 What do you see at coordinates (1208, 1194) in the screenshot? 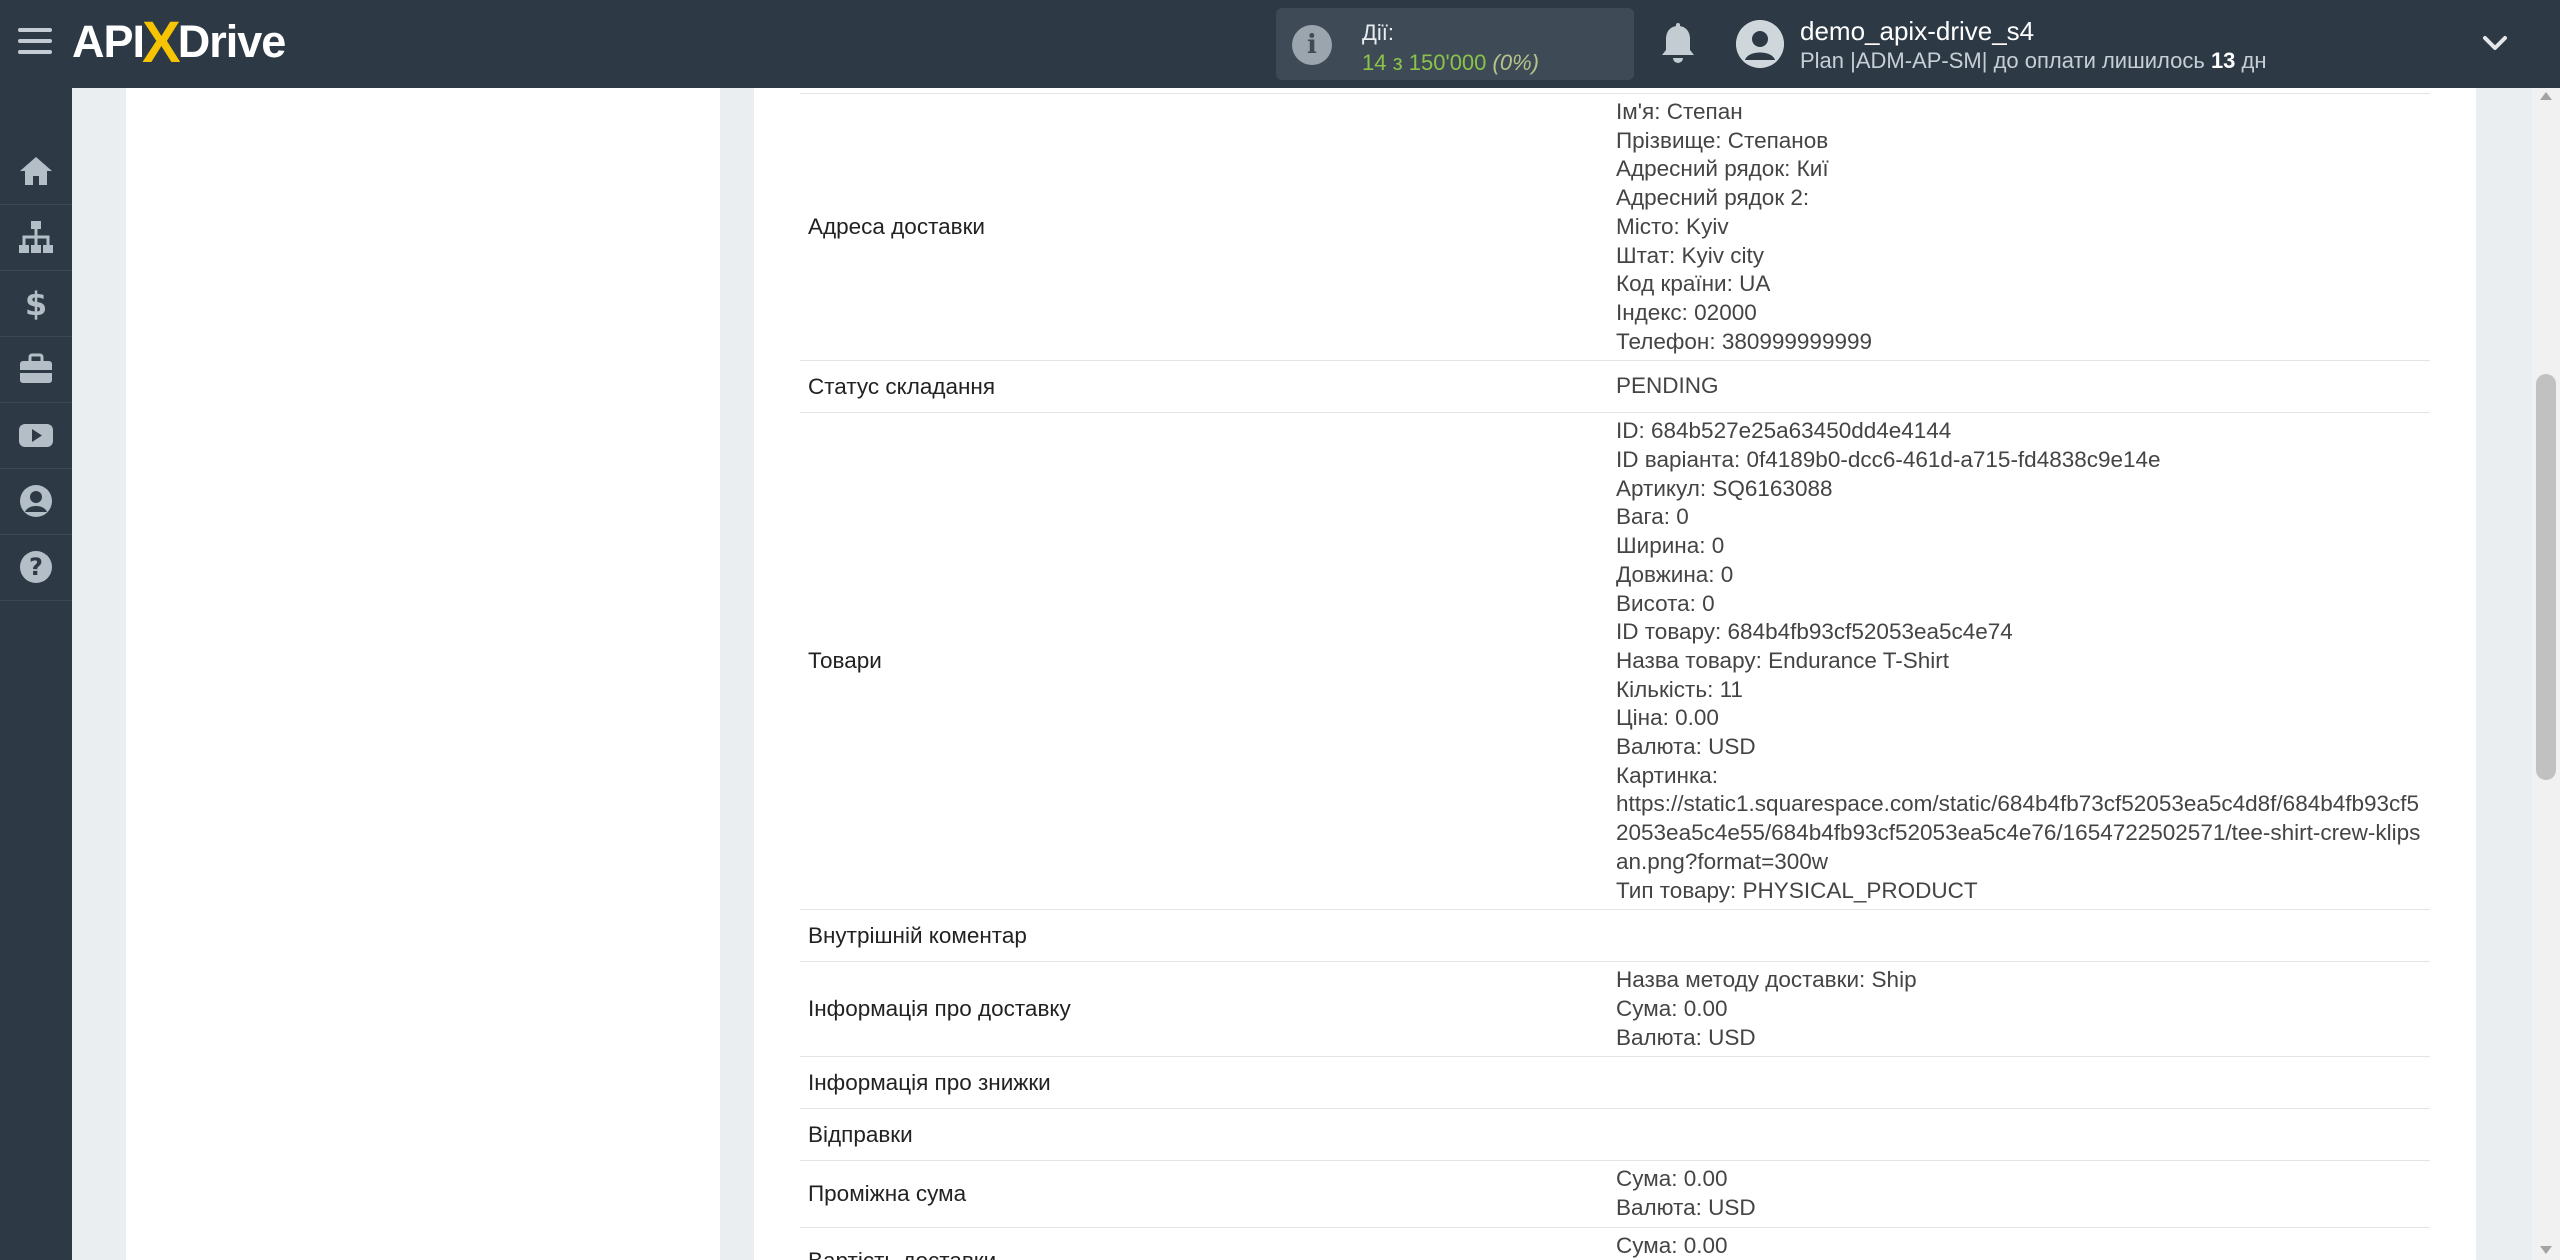
I see `field-label: Проміжна сума` at bounding box center [1208, 1194].